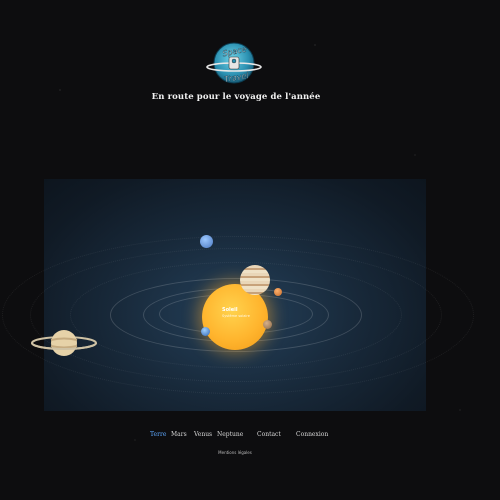 This screenshot has height=500, width=500. Describe the element at coordinates (278, 292) in the screenshot. I see `planet-mars` at that location.